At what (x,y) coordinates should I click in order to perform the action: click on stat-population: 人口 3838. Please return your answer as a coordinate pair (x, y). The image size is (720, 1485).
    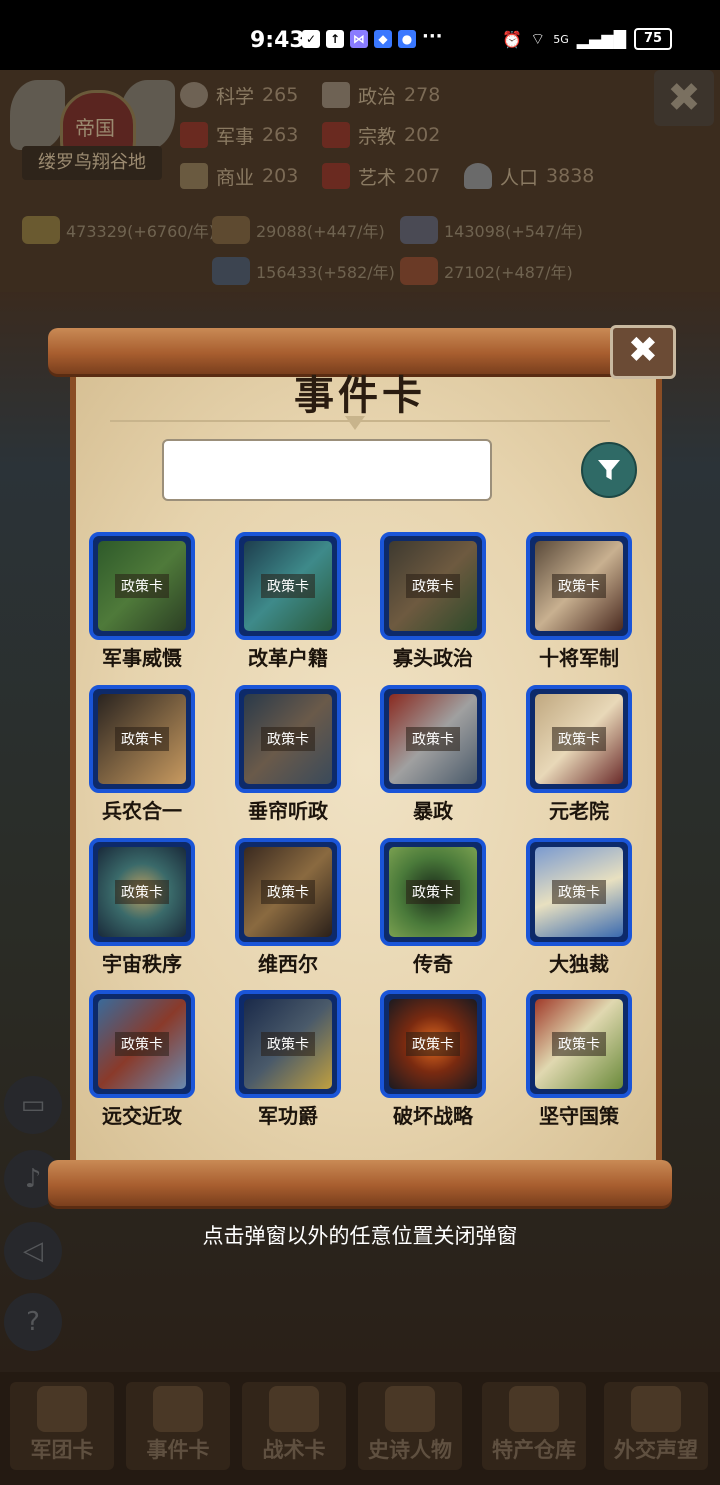
    Looking at the image, I should click on (529, 176).